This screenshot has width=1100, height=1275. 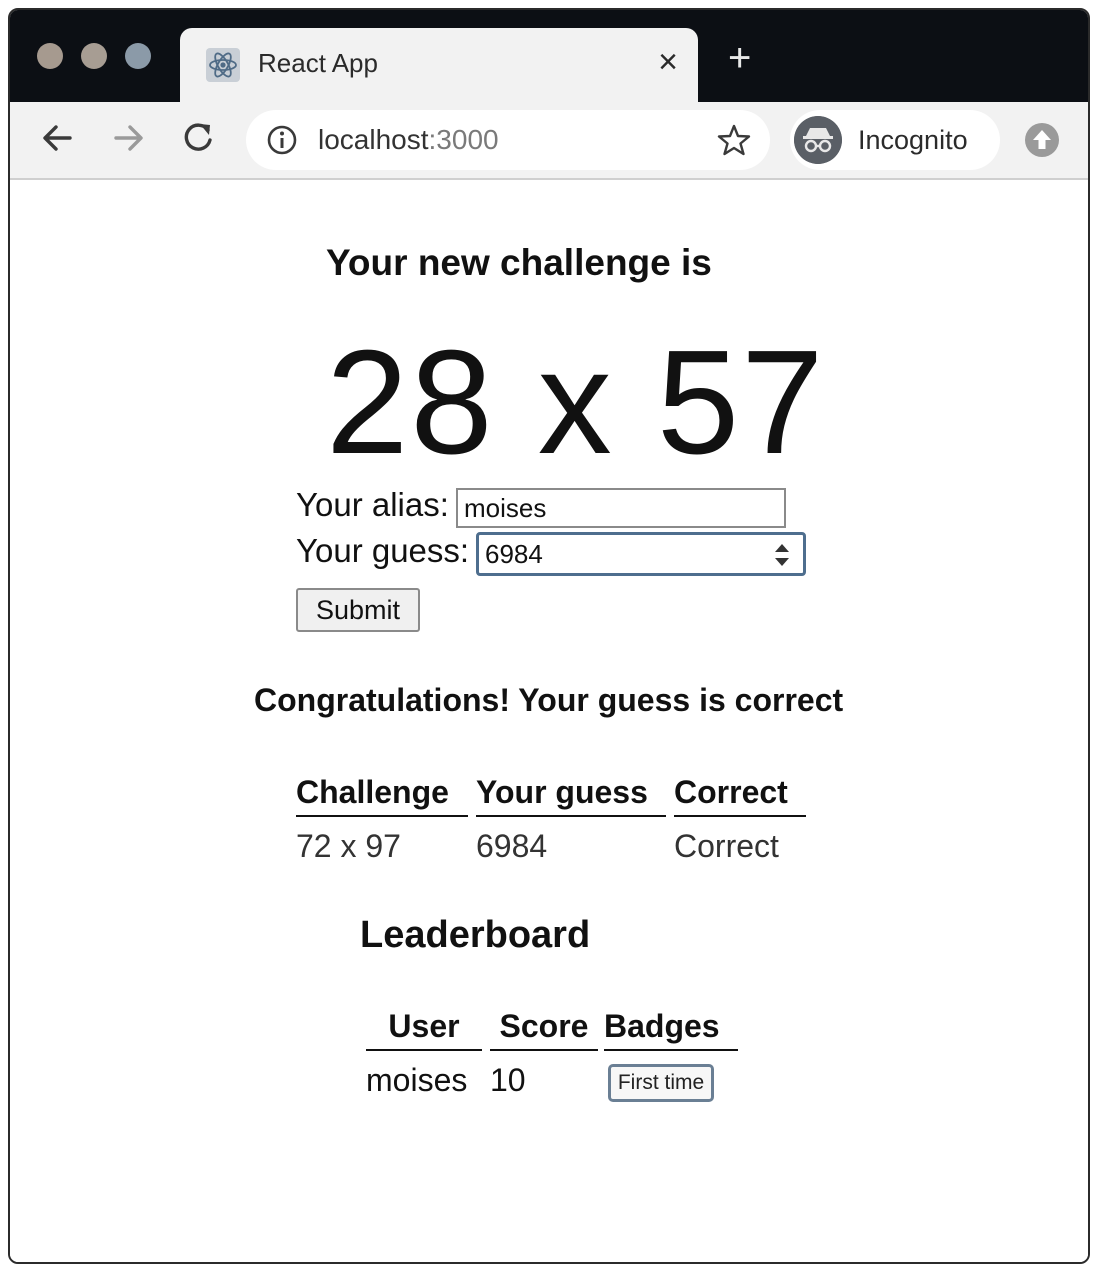 I want to click on browser-toolbar: localhost:3000 Incognito, so click(x=549, y=141).